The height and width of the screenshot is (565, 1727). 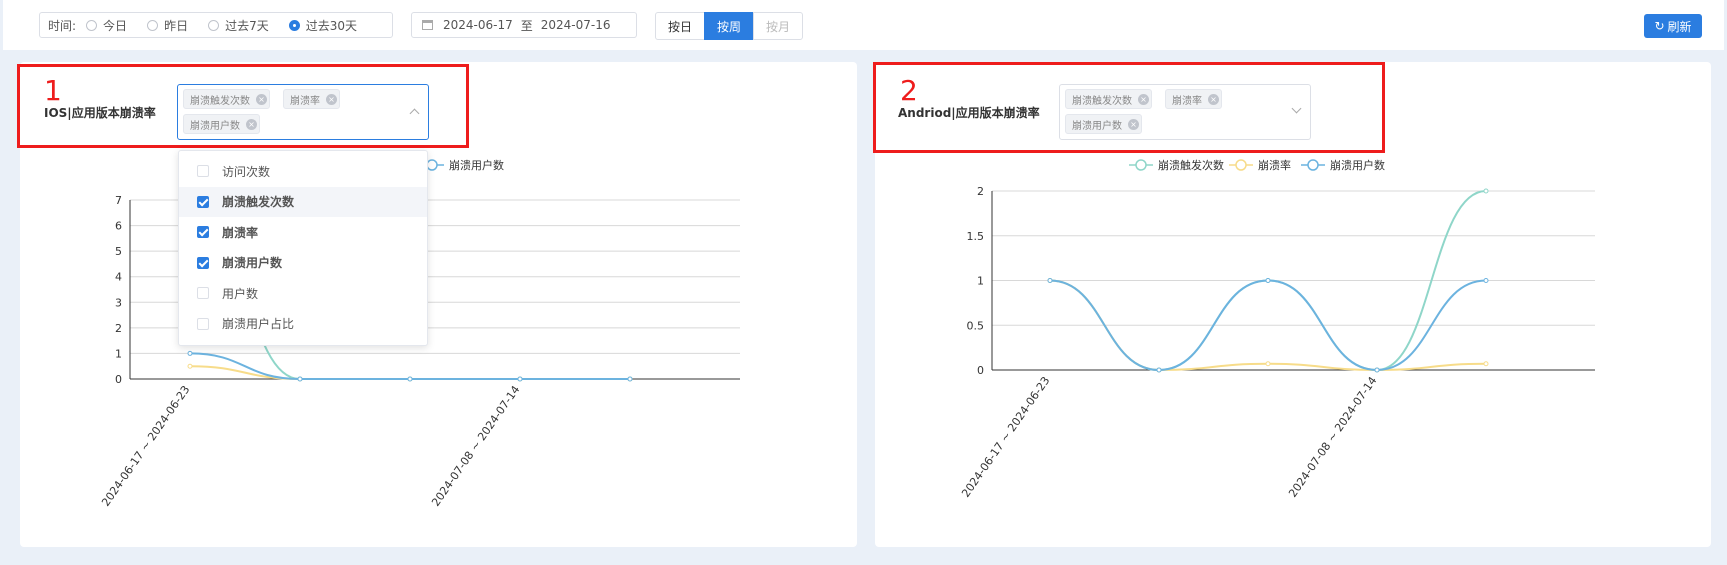 What do you see at coordinates (976, 236) in the screenshot?
I see `y-tick-label: 1.5` at bounding box center [976, 236].